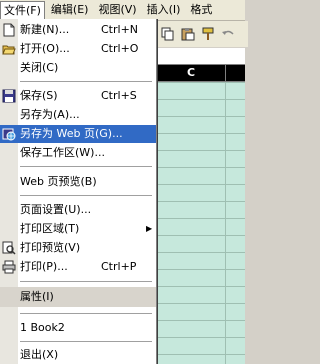 This screenshot has width=320, height=364. Describe the element at coordinates (22, 10) in the screenshot. I see `menu-file: 文件(F)` at that location.